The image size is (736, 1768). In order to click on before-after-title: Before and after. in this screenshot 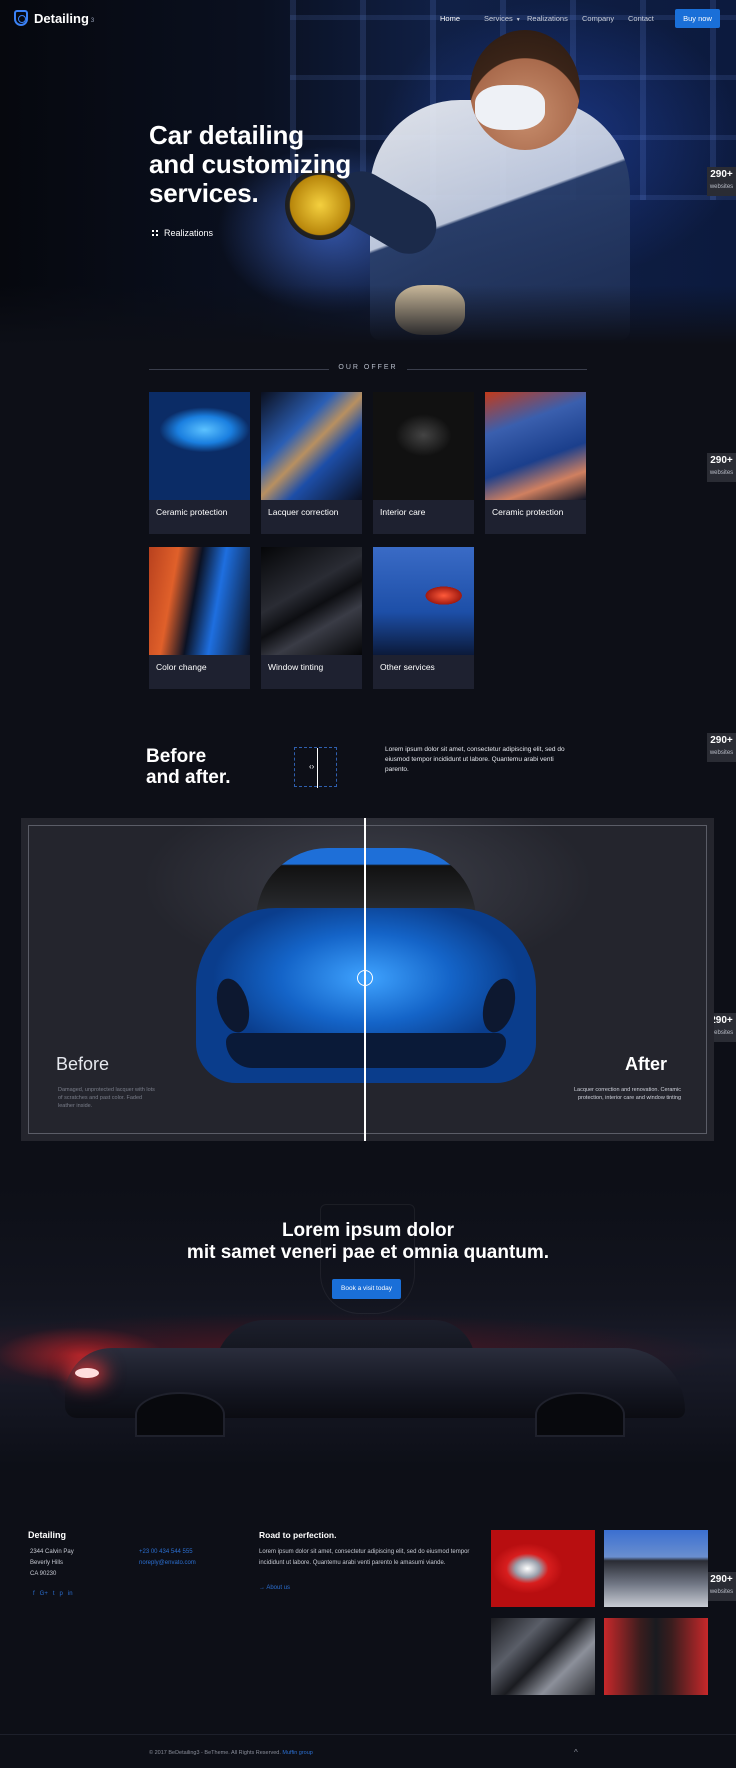, I will do `click(188, 767)`.